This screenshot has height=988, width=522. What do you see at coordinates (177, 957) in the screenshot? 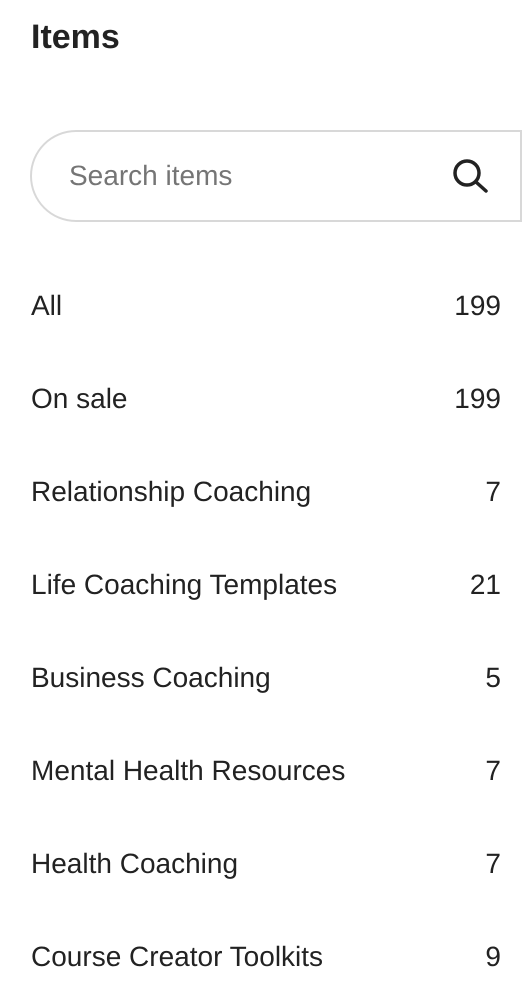
I see `category-link: Course Creator Toolkits` at bounding box center [177, 957].